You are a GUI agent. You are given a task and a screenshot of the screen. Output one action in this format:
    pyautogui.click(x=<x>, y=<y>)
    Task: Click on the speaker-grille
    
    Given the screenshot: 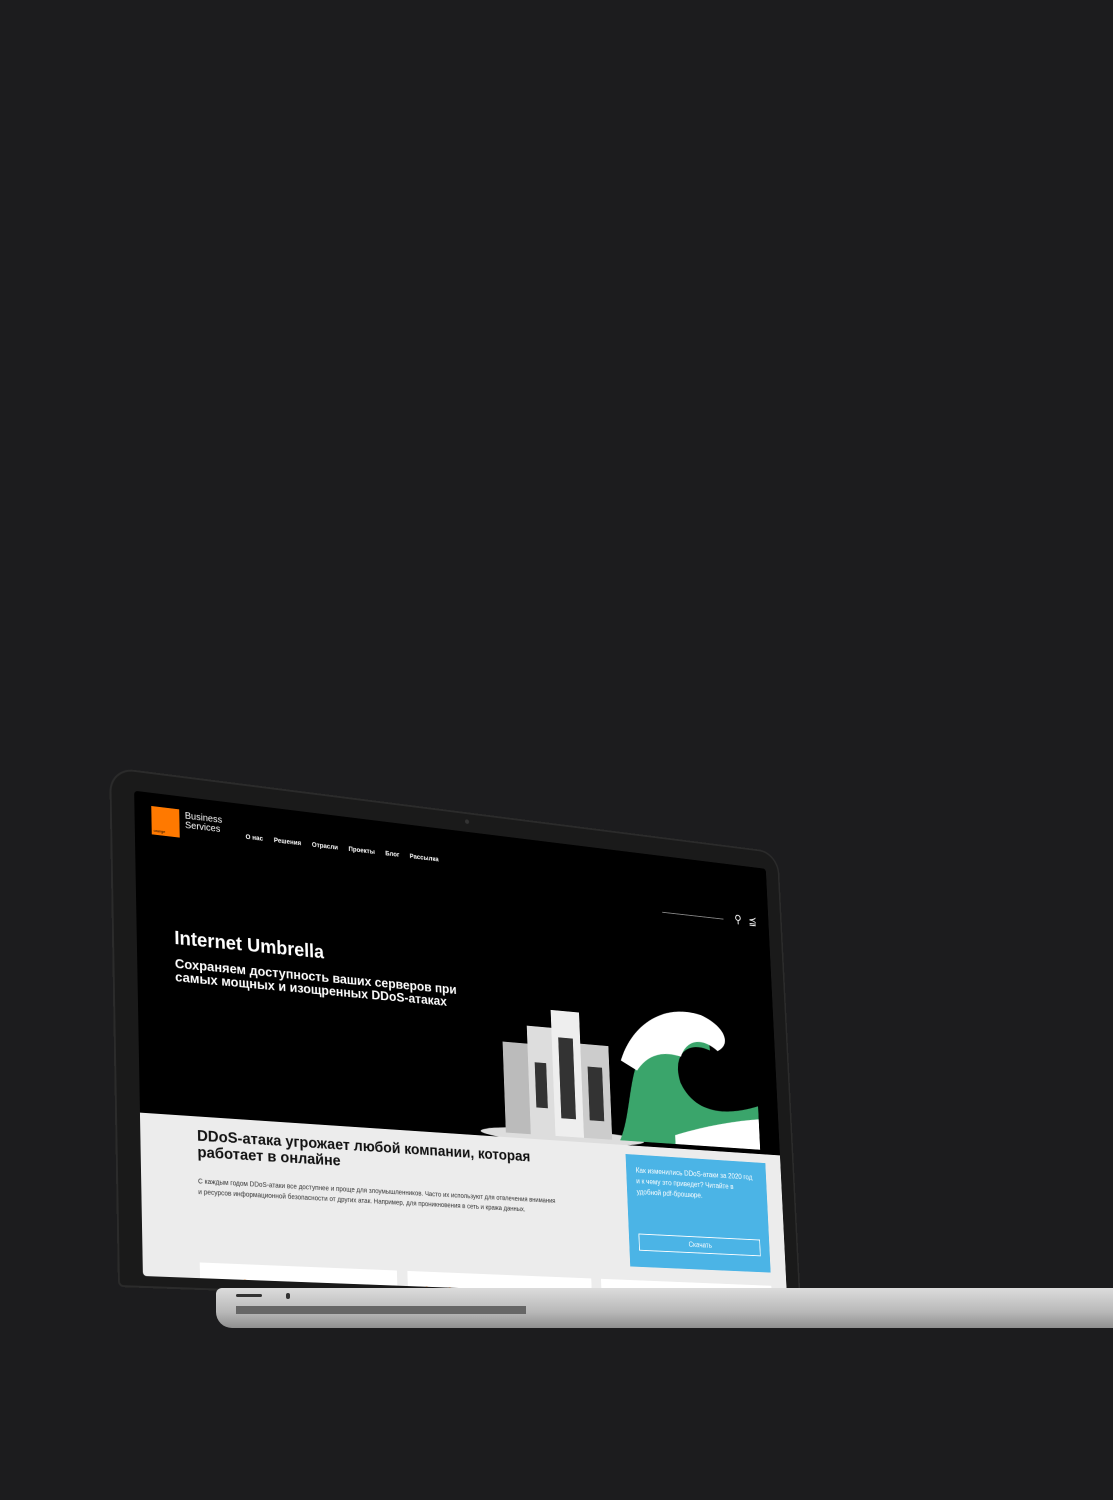 What is the action you would take?
    pyautogui.click(x=381, y=1310)
    